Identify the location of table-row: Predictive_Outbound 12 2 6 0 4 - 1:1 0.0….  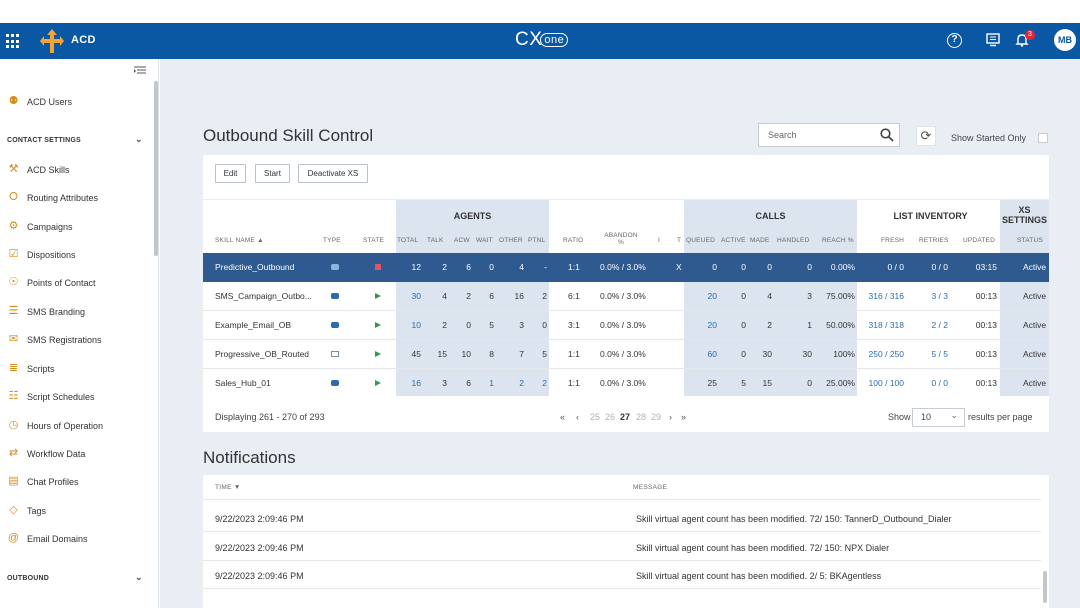
(626, 267).